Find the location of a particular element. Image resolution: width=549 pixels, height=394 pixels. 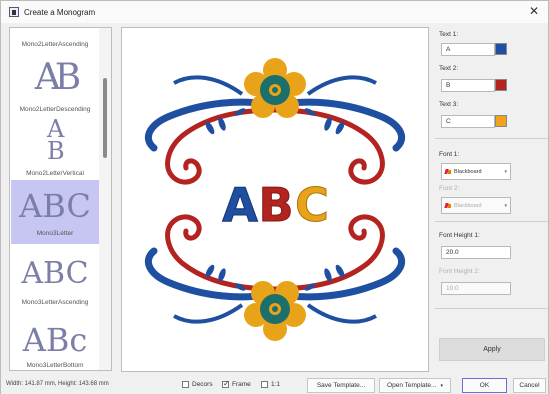

monogram-letter-b: B is located at coordinates (275, 205).